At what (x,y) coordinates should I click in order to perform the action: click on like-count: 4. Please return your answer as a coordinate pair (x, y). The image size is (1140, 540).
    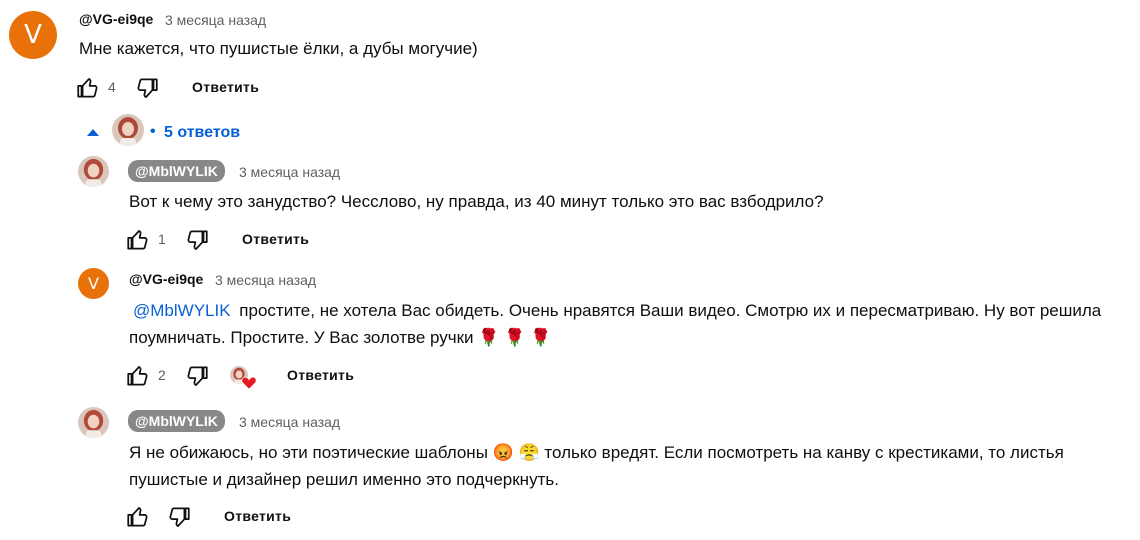
    Looking at the image, I should click on (112, 87).